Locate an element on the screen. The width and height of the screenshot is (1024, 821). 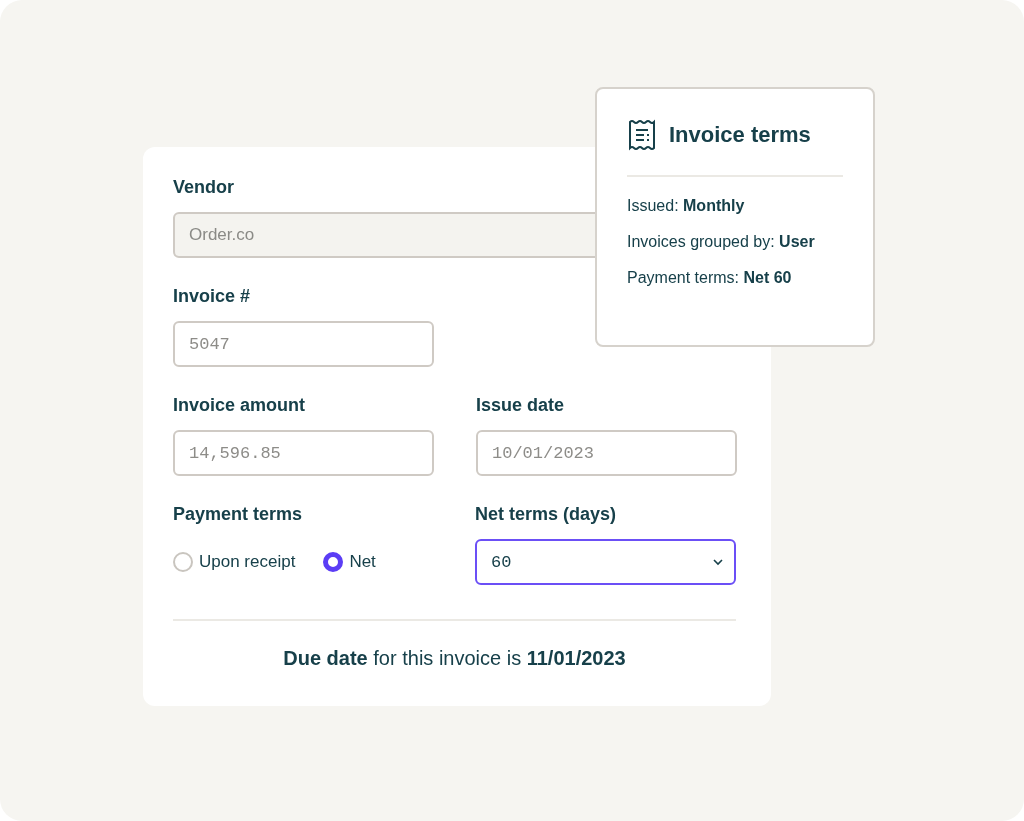
radio-label: Upon receipt is located at coordinates (247, 562).